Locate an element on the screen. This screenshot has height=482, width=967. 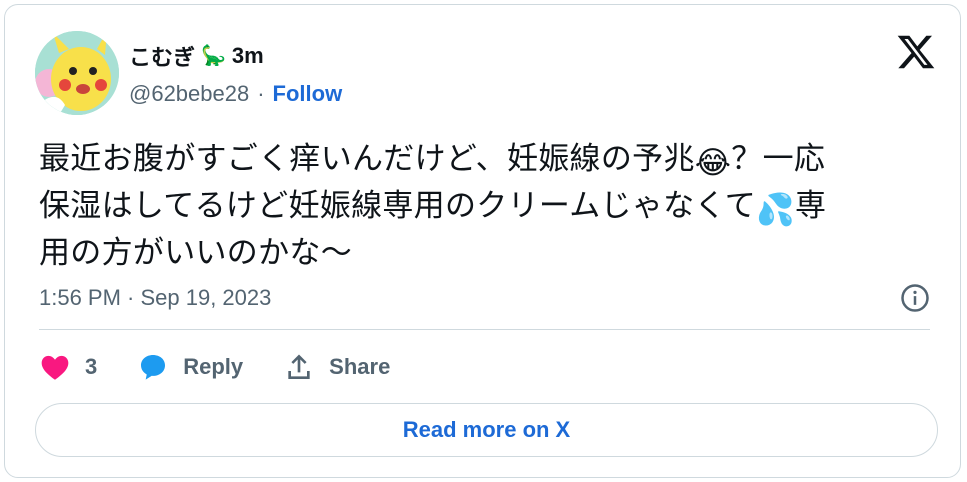
author-name-row: こむぎ 🦕 3m is located at coordinates (196, 56).